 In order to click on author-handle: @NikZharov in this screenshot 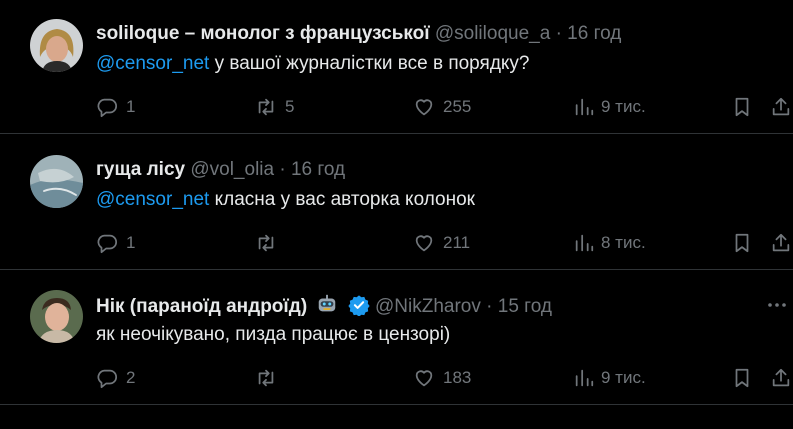, I will do `click(428, 306)`.